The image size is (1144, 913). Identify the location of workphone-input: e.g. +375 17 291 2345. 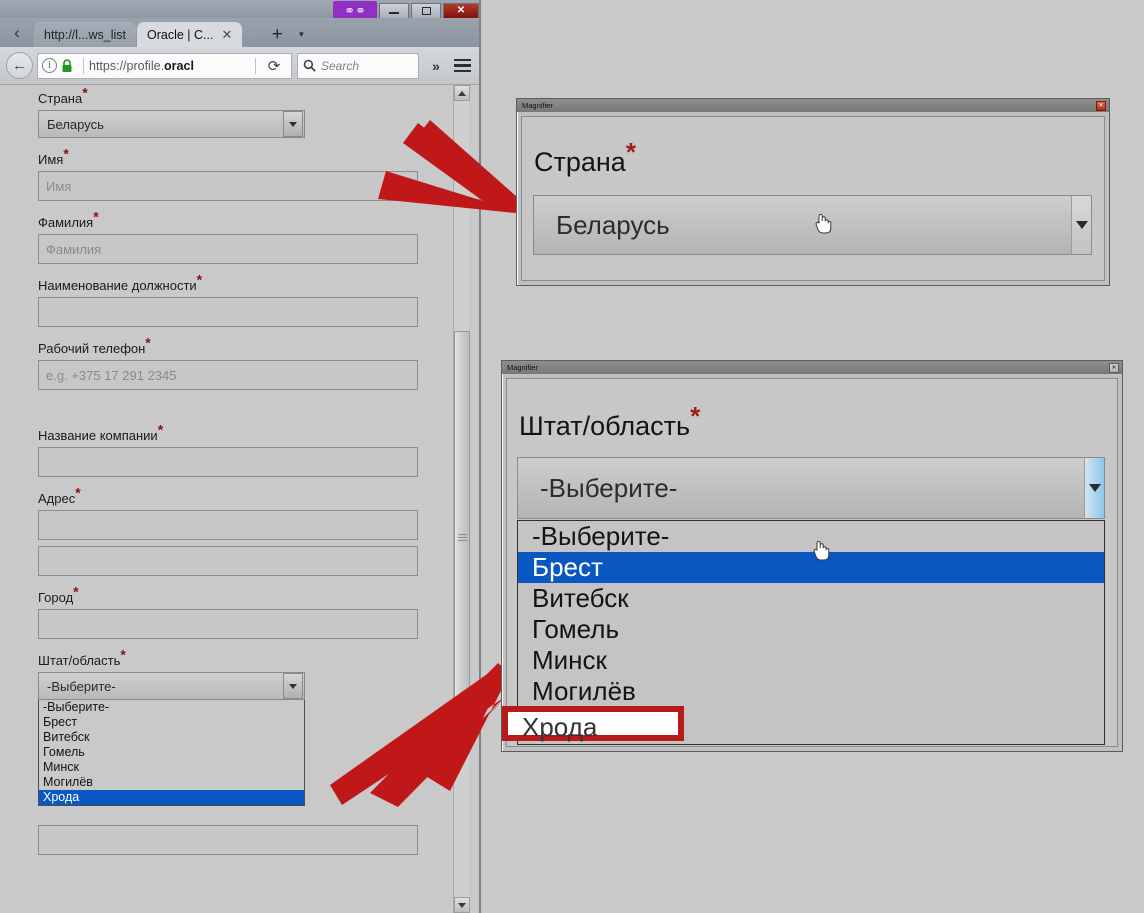
(228, 375).